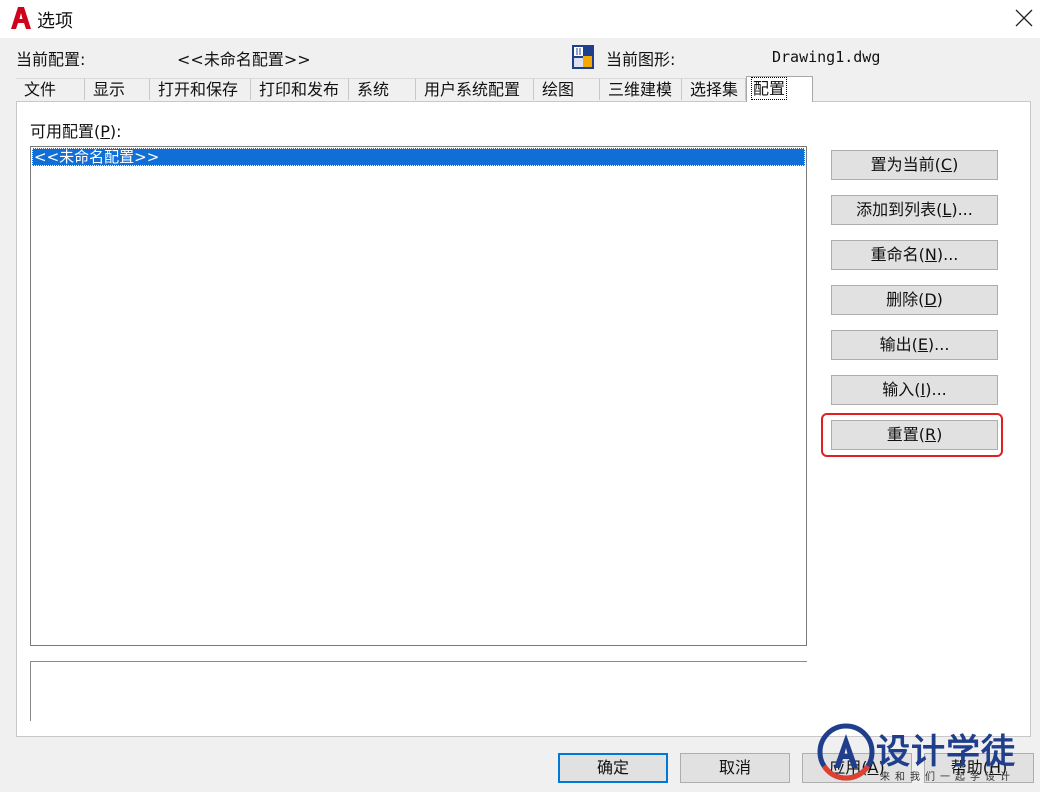  I want to click on tab-label: 系统, so click(373, 89).